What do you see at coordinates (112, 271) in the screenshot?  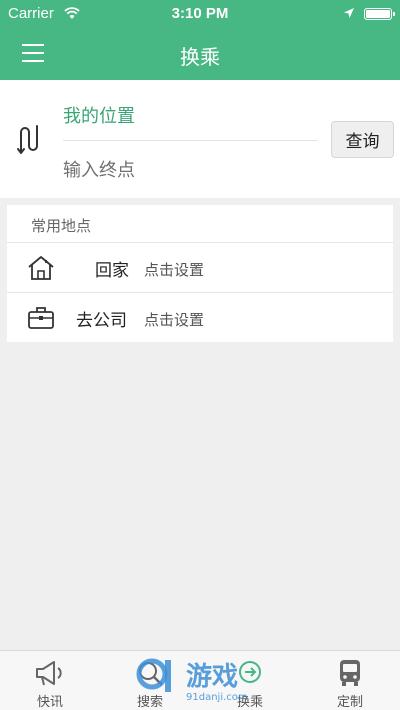 I see `place-name: 回家` at bounding box center [112, 271].